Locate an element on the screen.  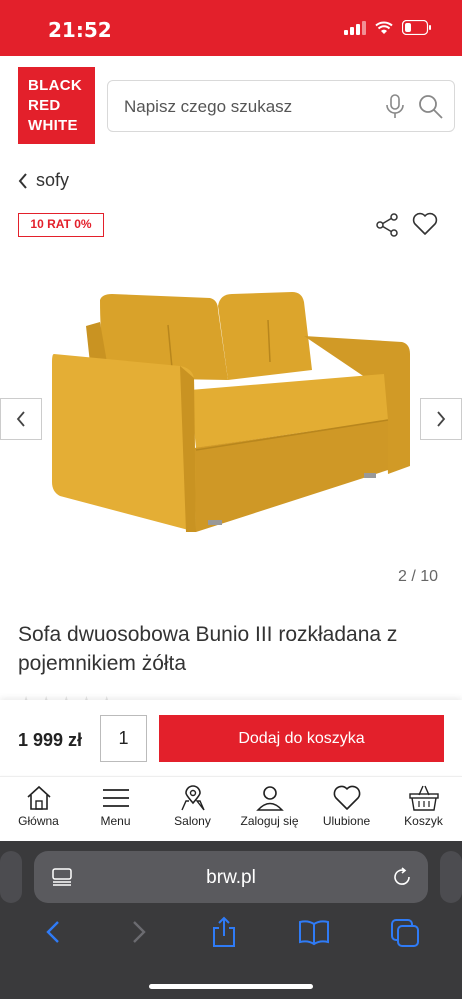
favorite-heart-icon is located at coordinates (425, 224).